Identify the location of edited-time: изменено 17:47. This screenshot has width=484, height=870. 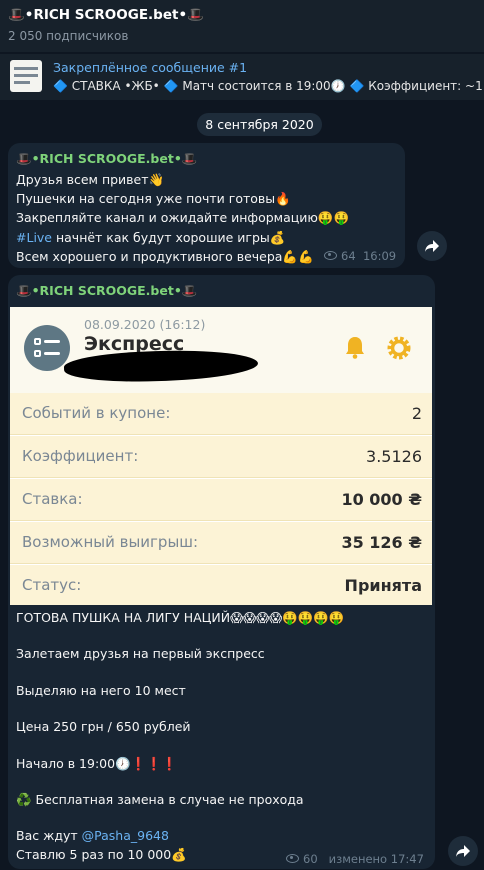
(376, 859).